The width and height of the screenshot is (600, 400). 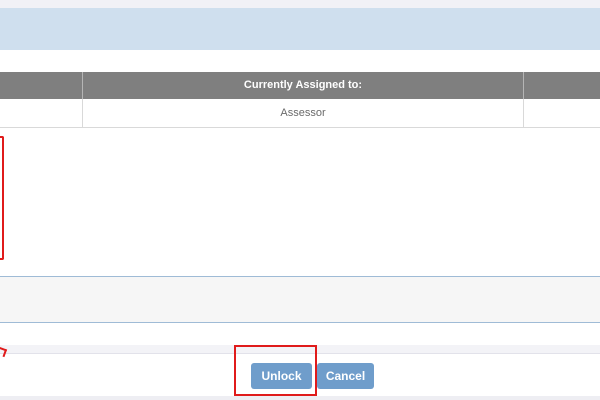 I want to click on table-header-currently-assigned: Currently Assigned to:, so click(x=303, y=85).